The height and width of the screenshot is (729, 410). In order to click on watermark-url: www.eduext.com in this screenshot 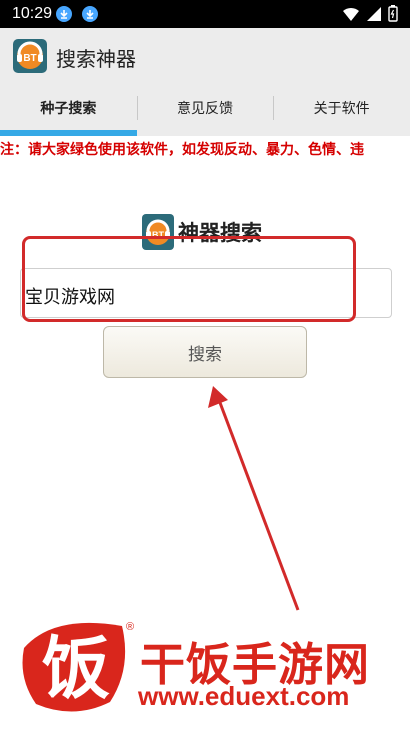, I will do `click(244, 696)`.